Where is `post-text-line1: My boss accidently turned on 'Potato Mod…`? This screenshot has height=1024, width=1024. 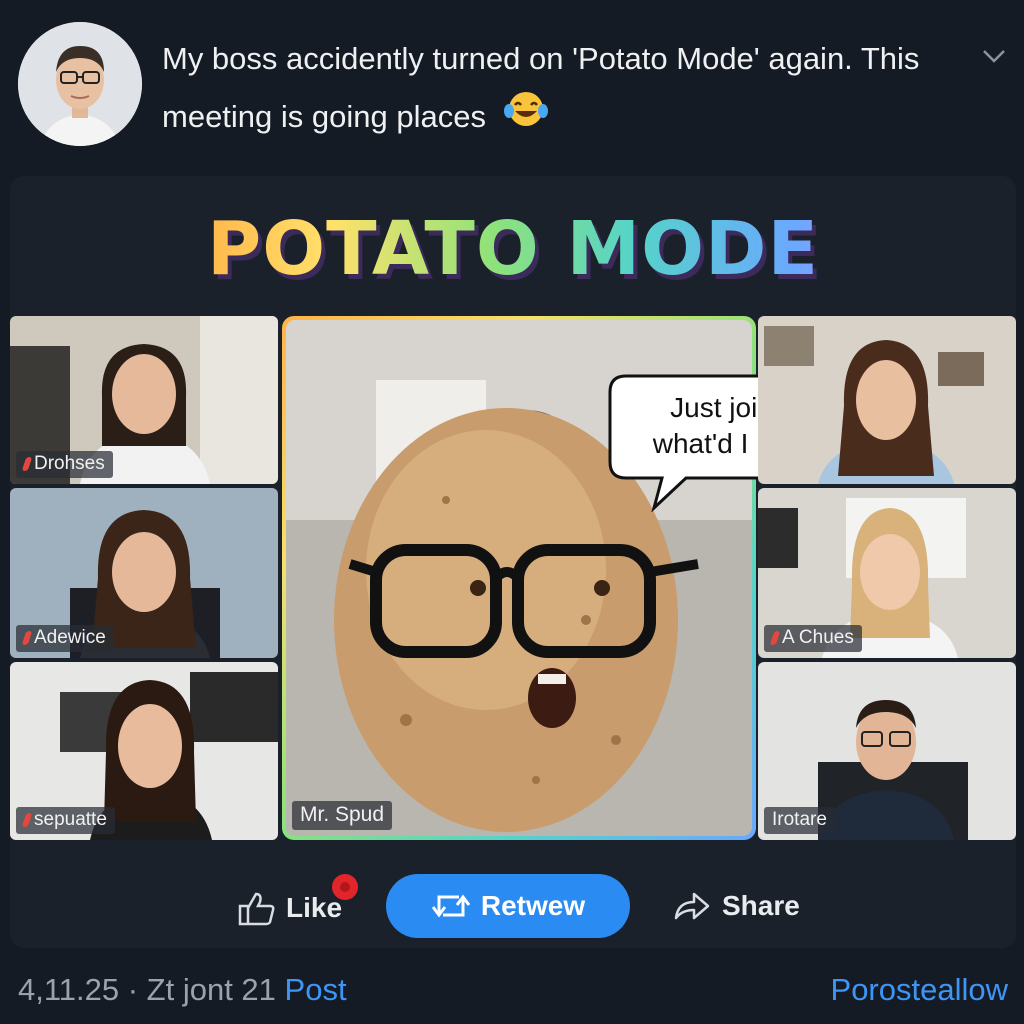 post-text-line1: My boss accidently turned on 'Potato Mod… is located at coordinates (541, 58).